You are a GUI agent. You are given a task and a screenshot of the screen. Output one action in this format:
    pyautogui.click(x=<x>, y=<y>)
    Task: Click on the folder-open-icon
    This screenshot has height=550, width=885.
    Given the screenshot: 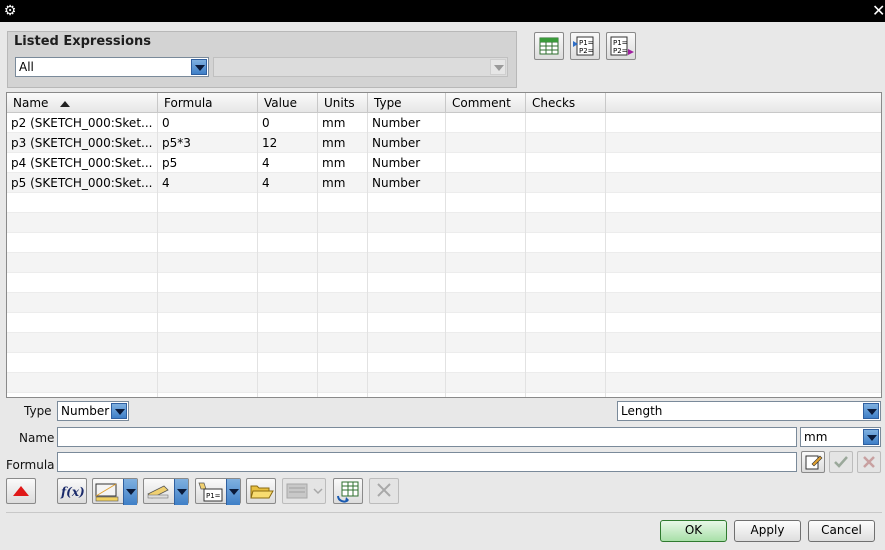 What is the action you would take?
    pyautogui.click(x=262, y=492)
    